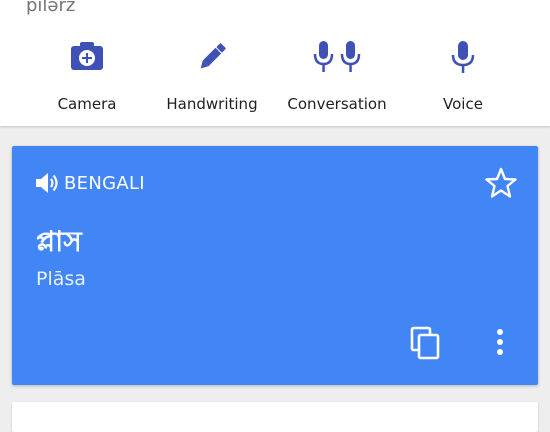  Describe the element at coordinates (463, 58) in the screenshot. I see `microphone-icon` at that location.